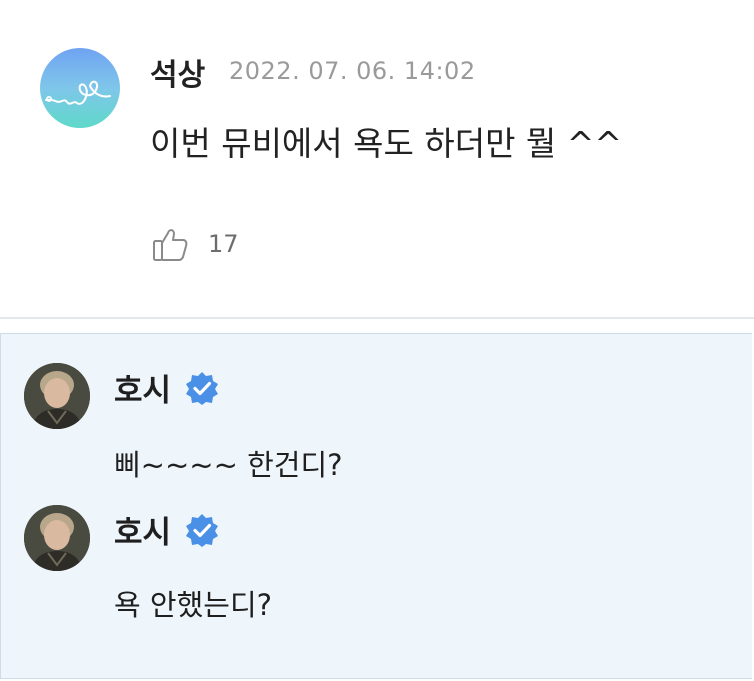  Describe the element at coordinates (193, 605) in the screenshot. I see `reply-text: 욕 안했는디?` at that location.